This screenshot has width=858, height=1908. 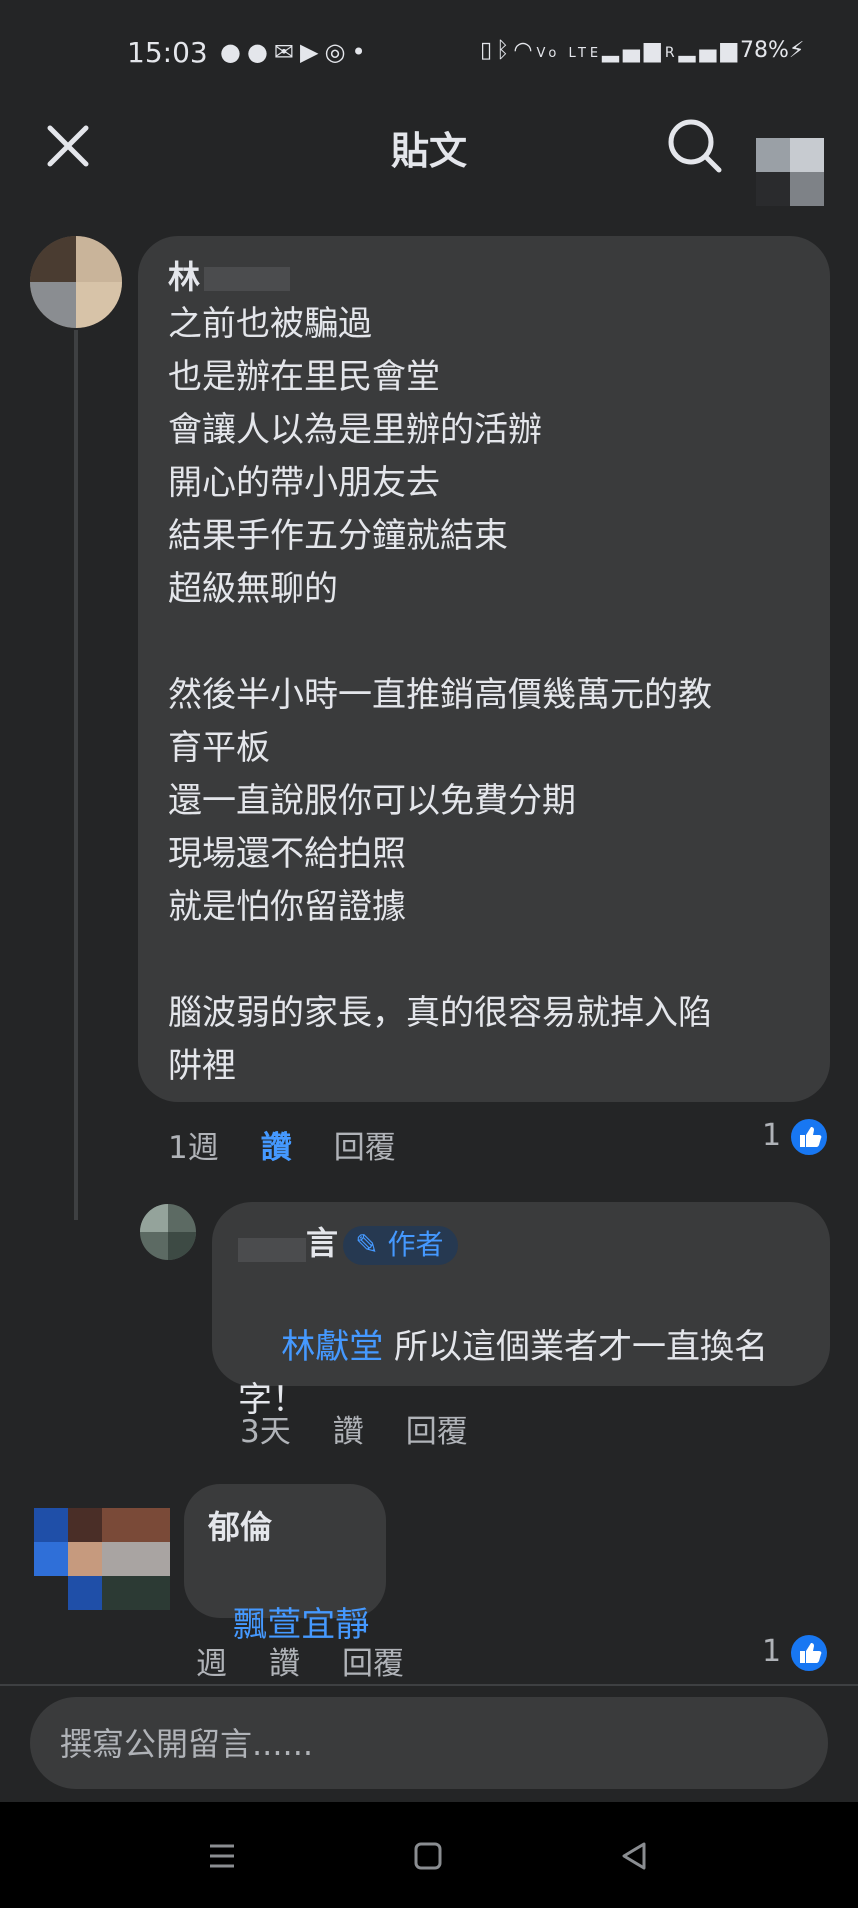 What do you see at coordinates (633, 50) in the screenshot?
I see `signal-icon: ▂▄▆` at bounding box center [633, 50].